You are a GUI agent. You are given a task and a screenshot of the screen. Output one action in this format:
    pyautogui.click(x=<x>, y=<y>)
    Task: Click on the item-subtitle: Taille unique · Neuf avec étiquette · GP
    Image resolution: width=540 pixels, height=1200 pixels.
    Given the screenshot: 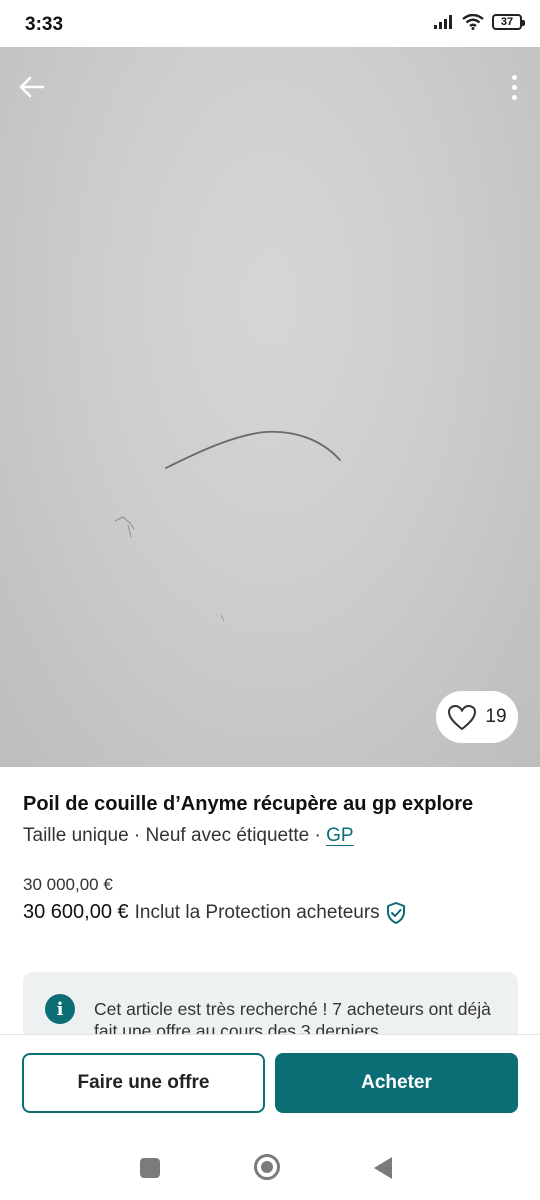 What is the action you would take?
    pyautogui.click(x=188, y=836)
    